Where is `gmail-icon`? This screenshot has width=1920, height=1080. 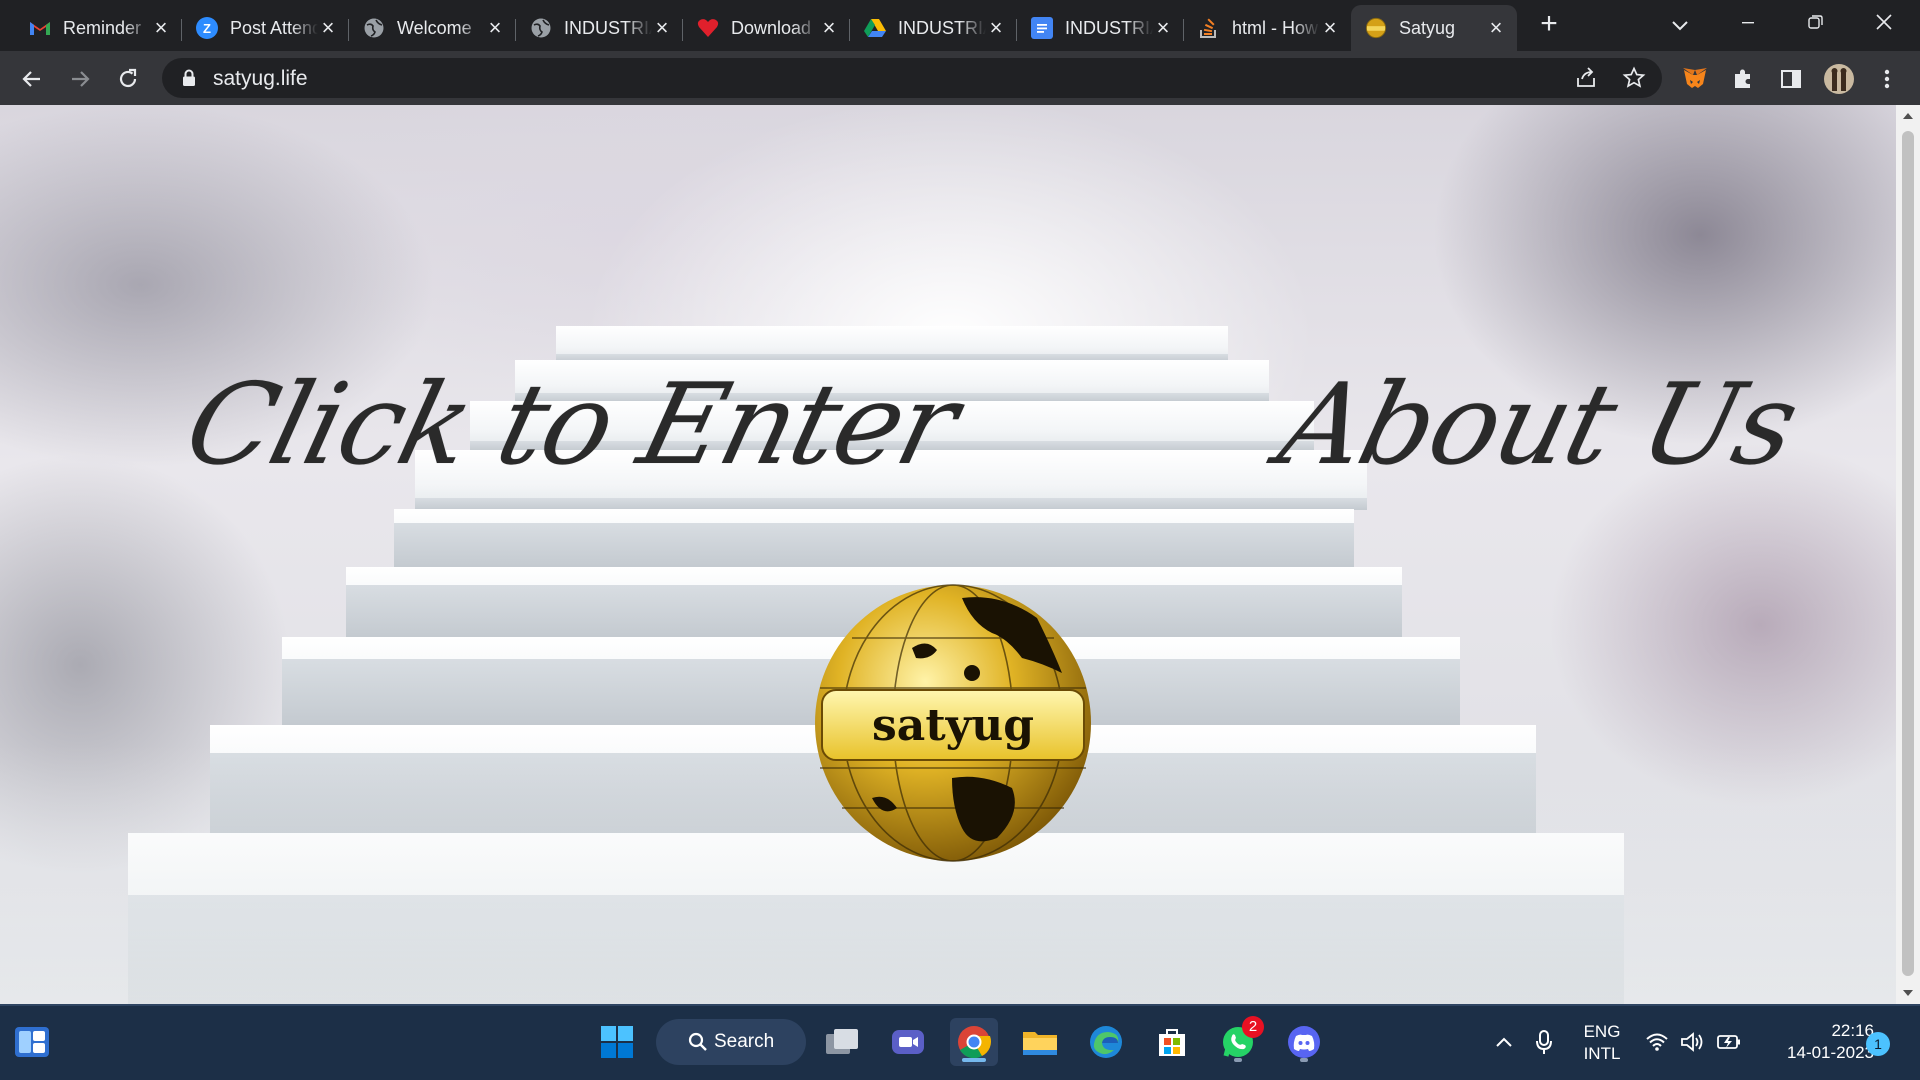
gmail-icon is located at coordinates (40, 28).